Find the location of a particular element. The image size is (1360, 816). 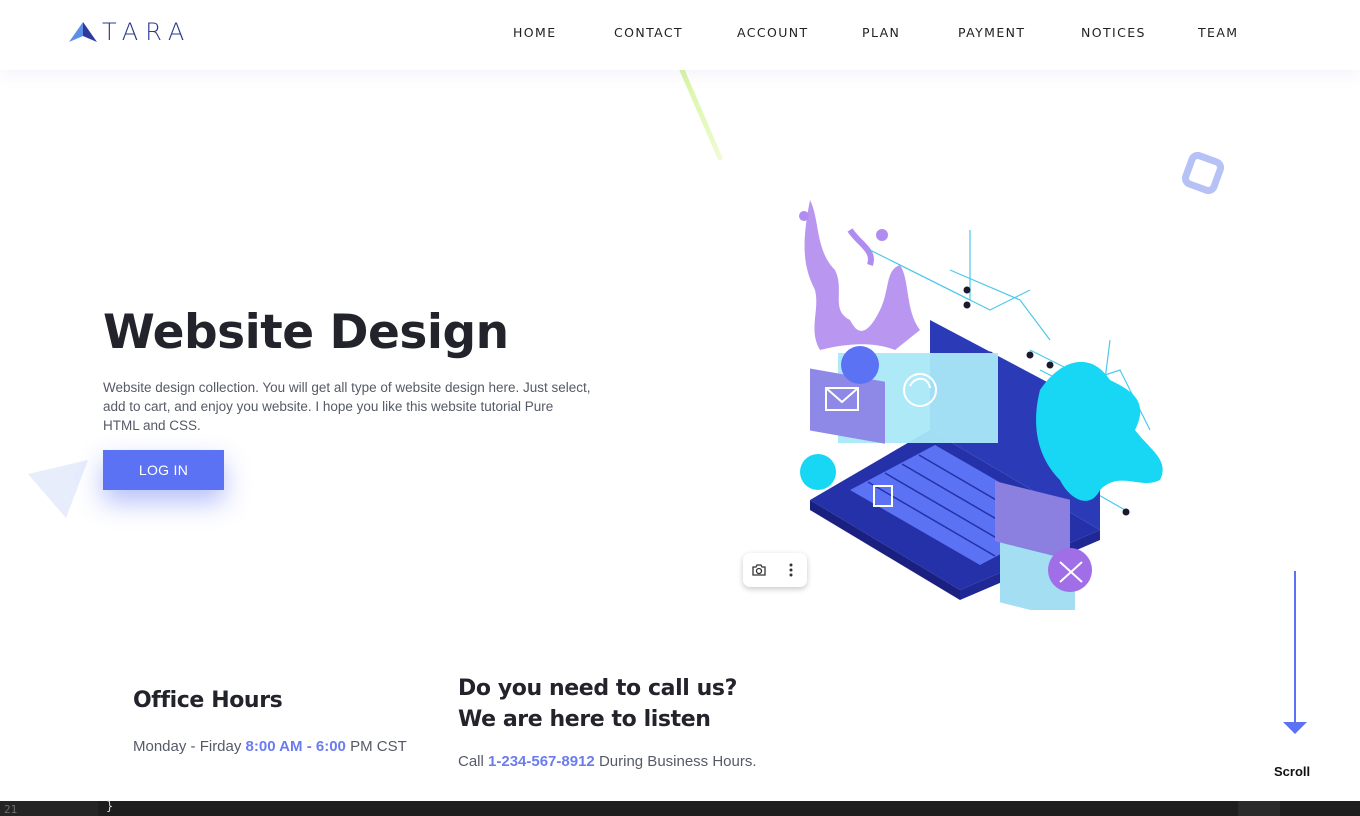

call-title-line1: Do you need to call us? is located at coordinates (597, 688).